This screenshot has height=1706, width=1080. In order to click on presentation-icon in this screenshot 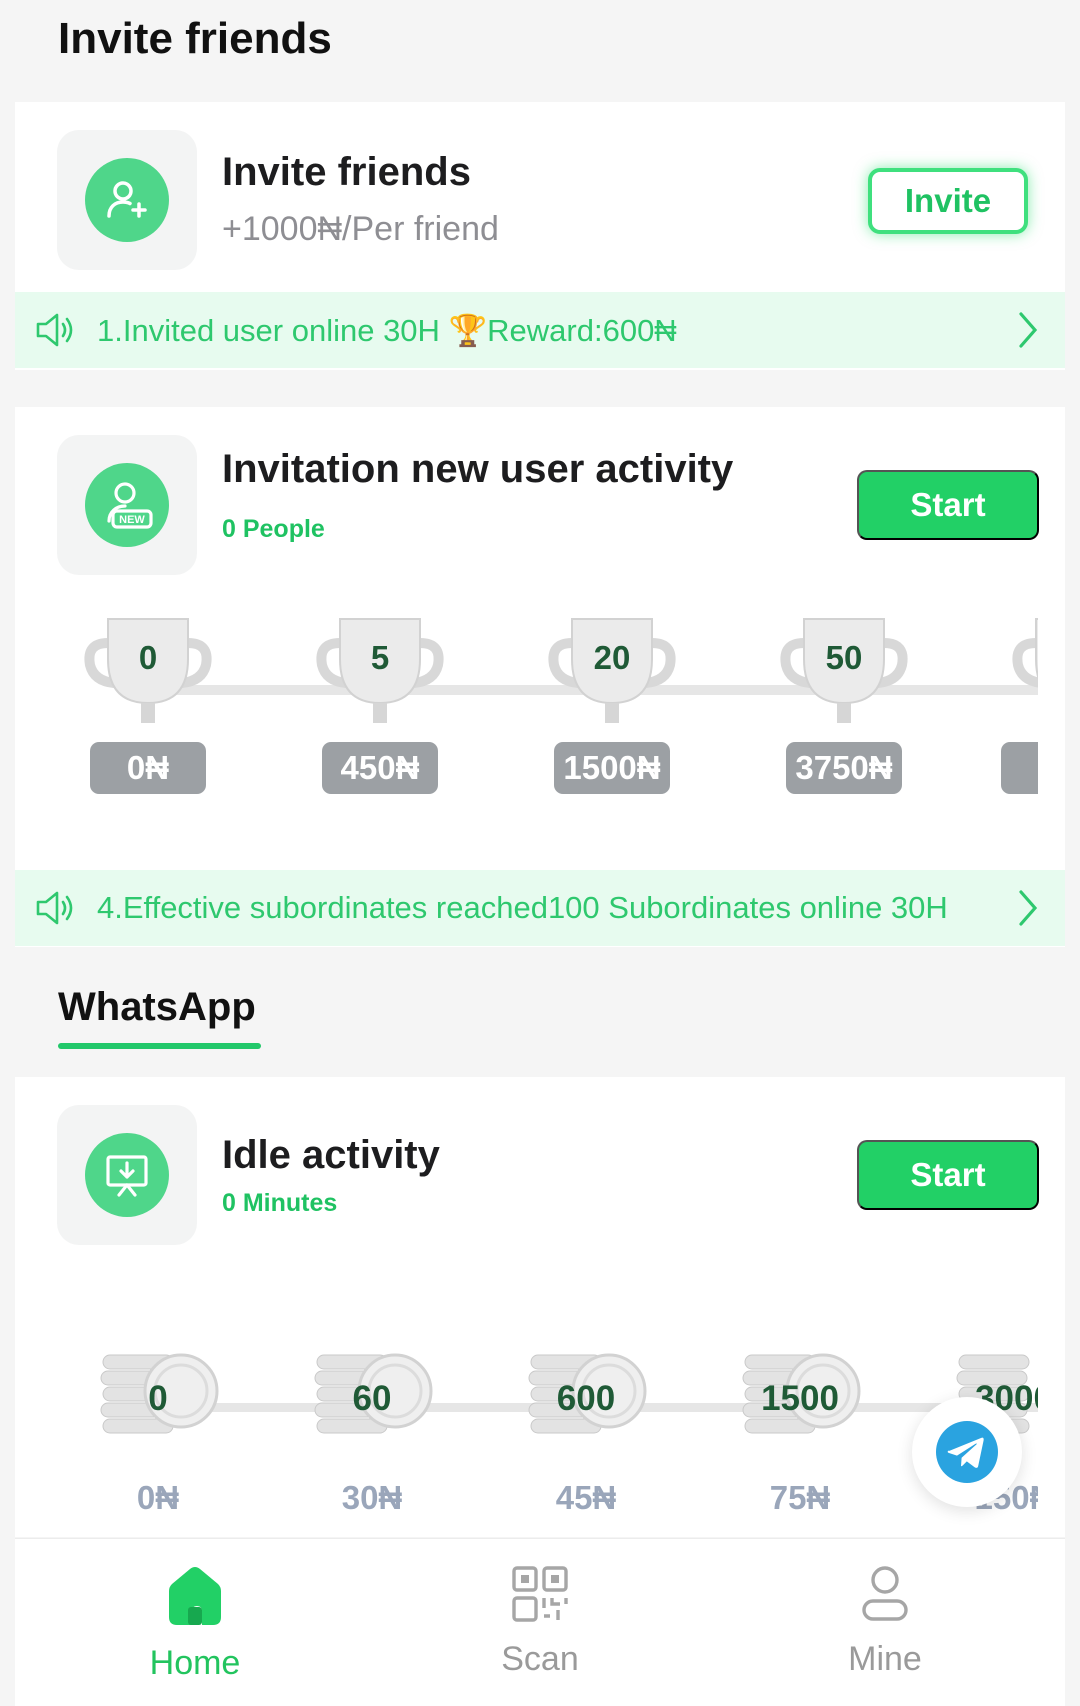, I will do `click(127, 1175)`.